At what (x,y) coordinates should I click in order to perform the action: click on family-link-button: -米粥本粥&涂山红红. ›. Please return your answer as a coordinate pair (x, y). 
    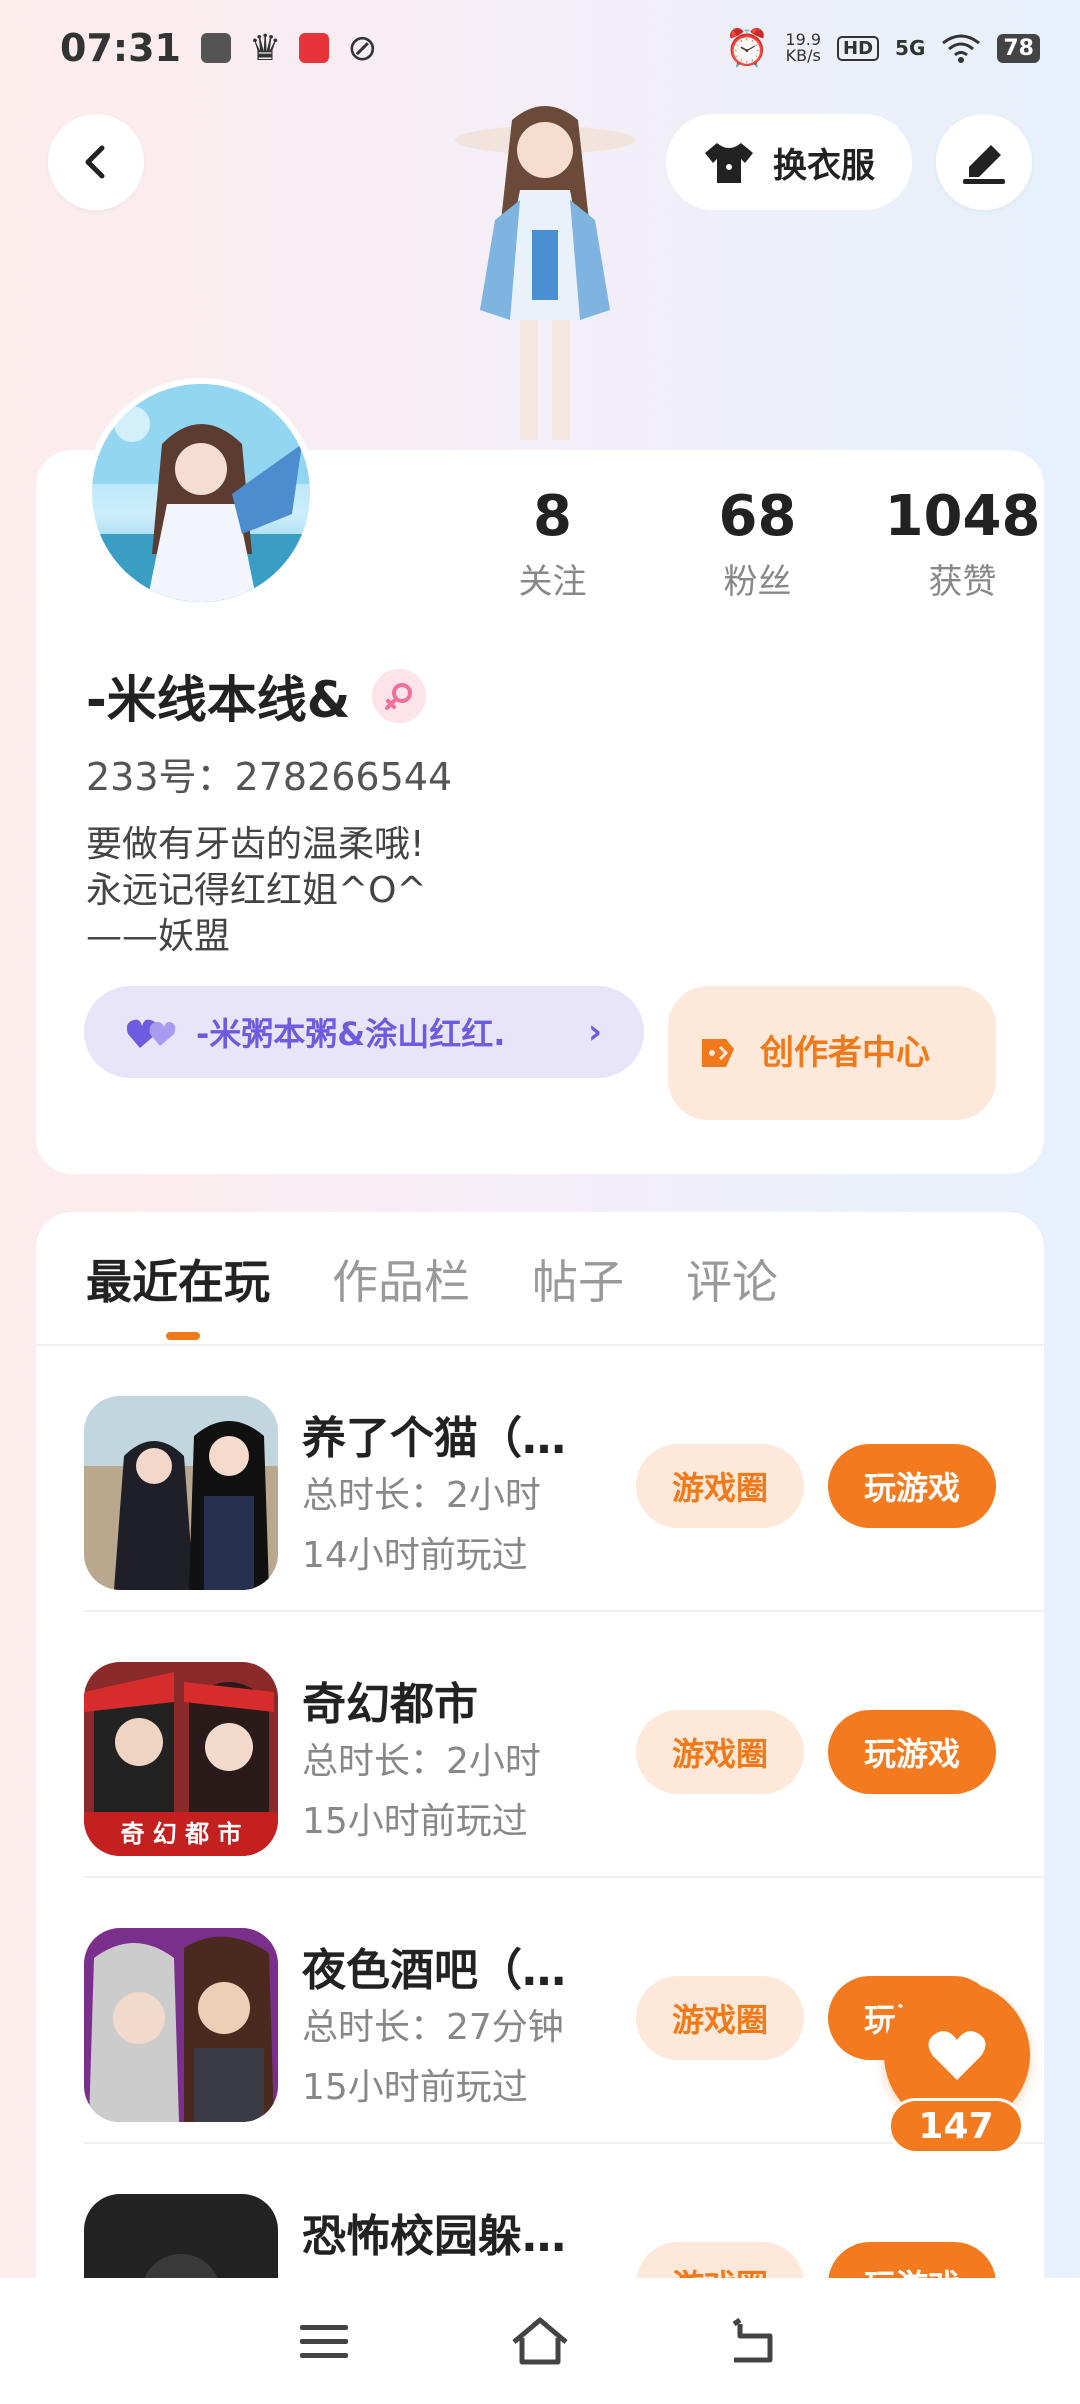
    Looking at the image, I should click on (364, 1032).